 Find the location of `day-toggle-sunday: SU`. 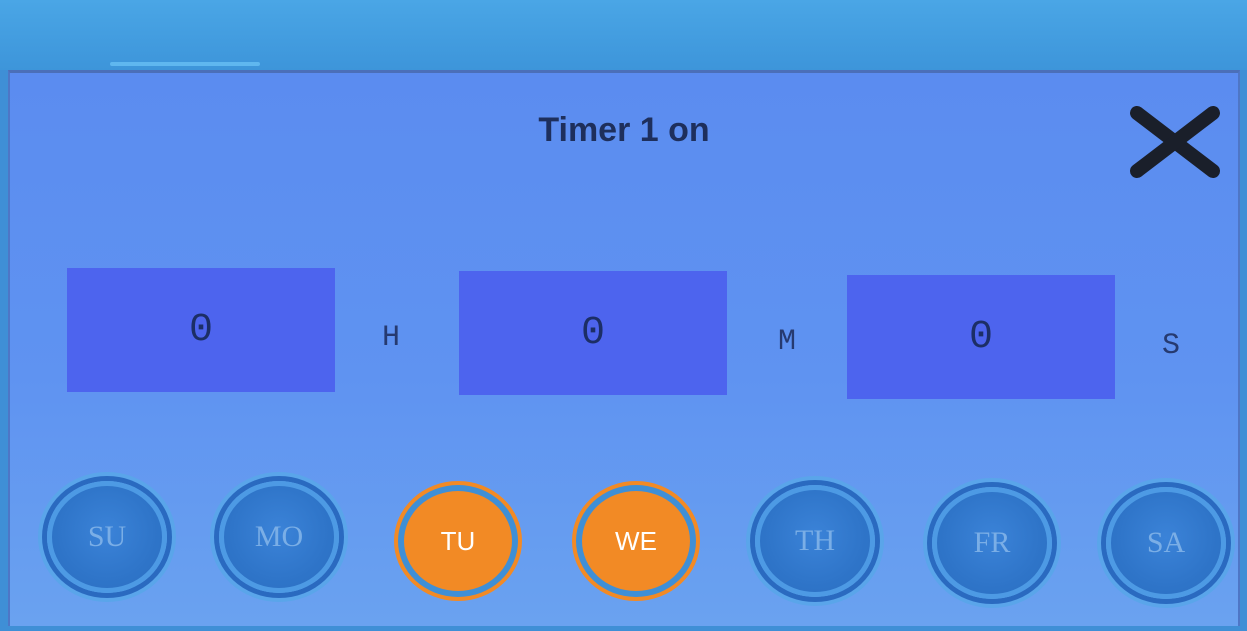

day-toggle-sunday: SU is located at coordinates (107, 537).